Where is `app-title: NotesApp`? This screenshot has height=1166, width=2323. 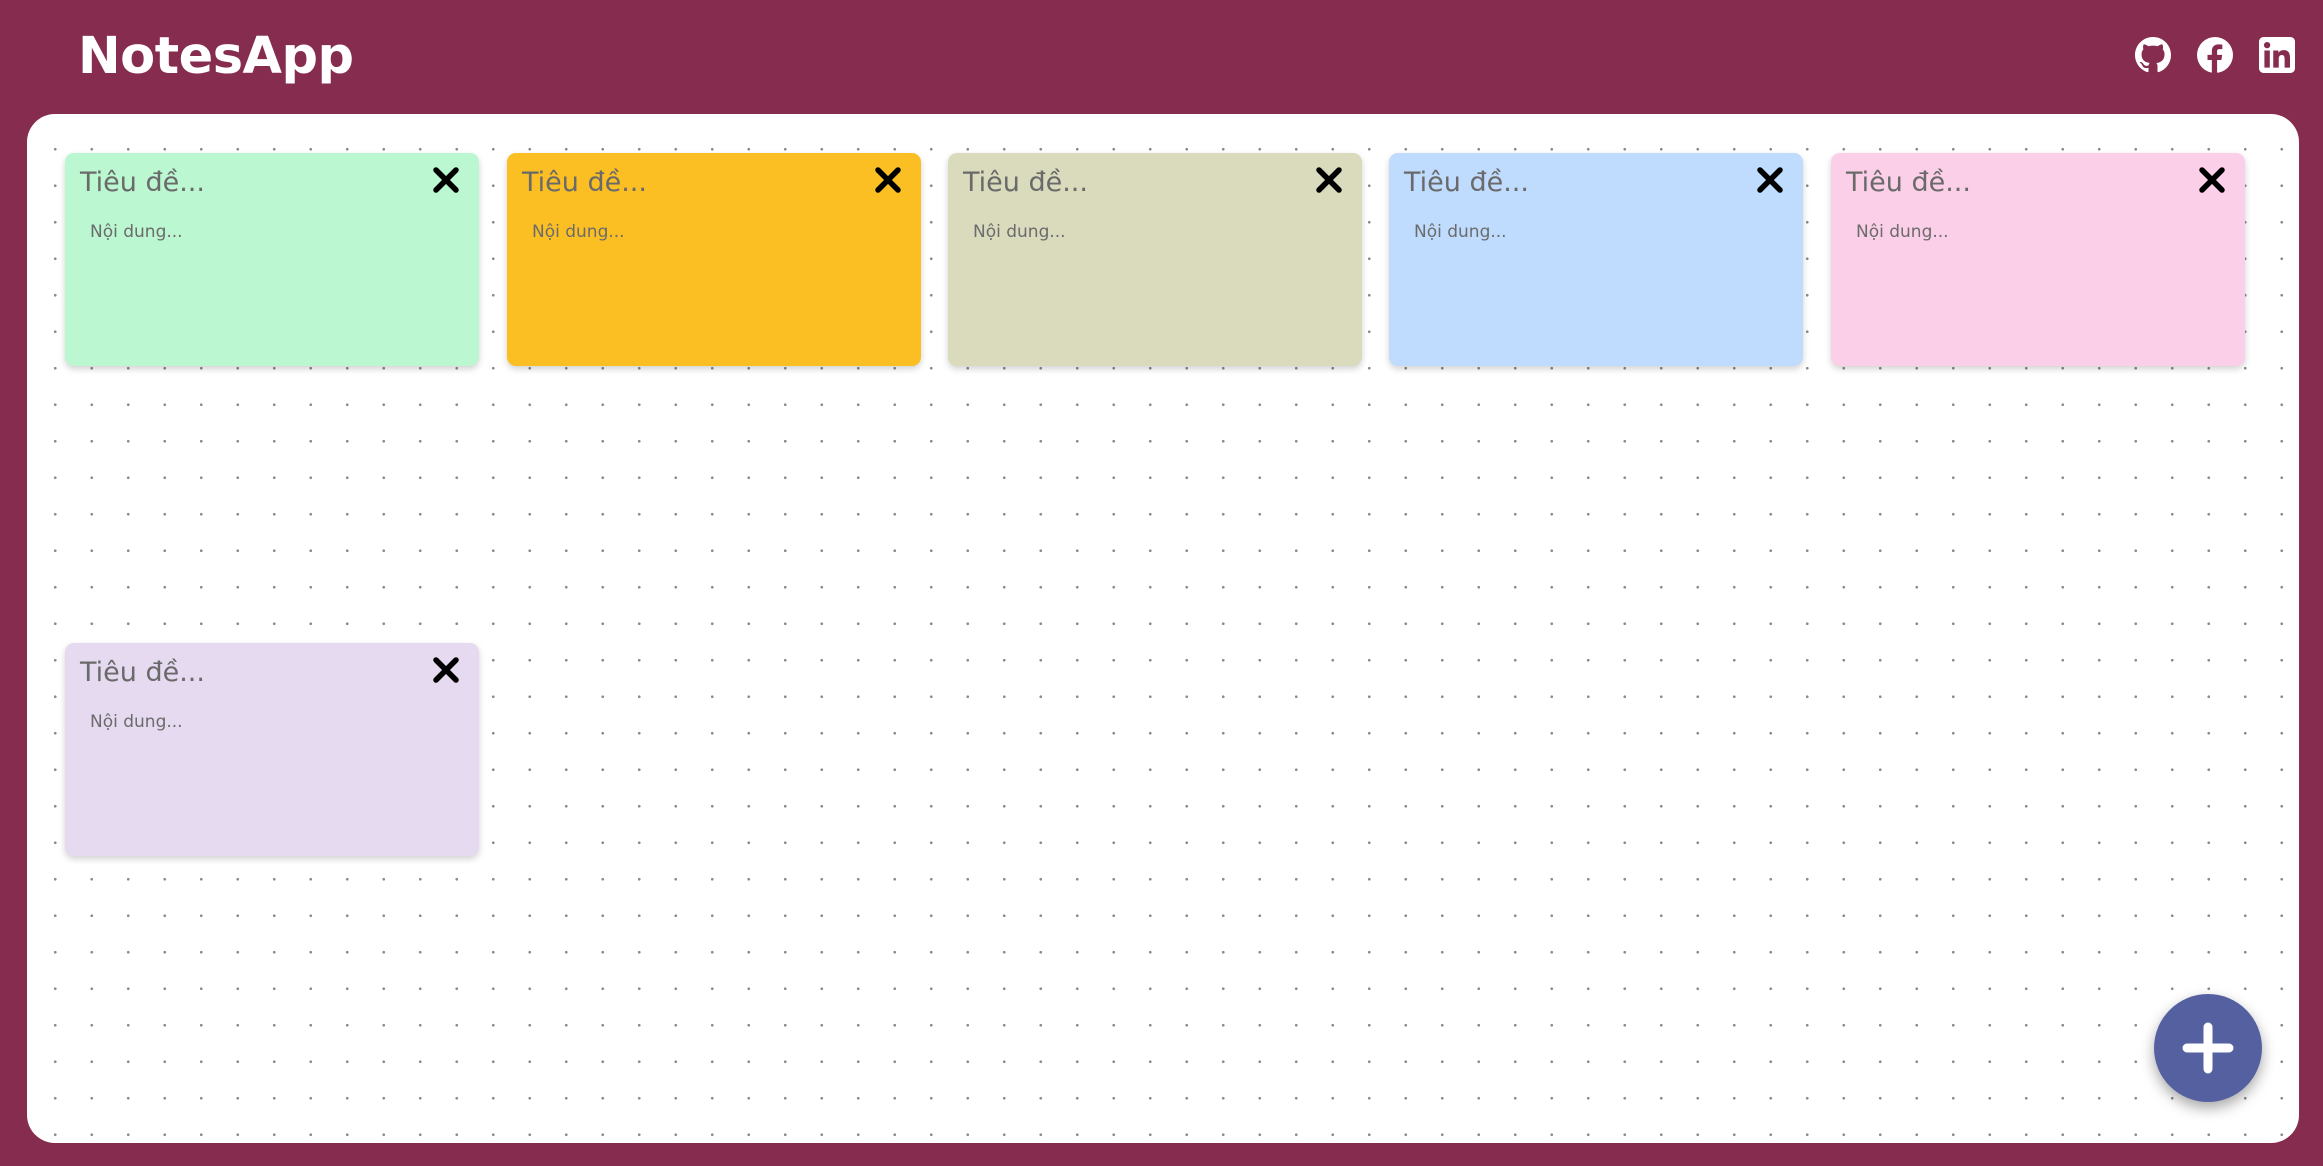
app-title: NotesApp is located at coordinates (216, 56).